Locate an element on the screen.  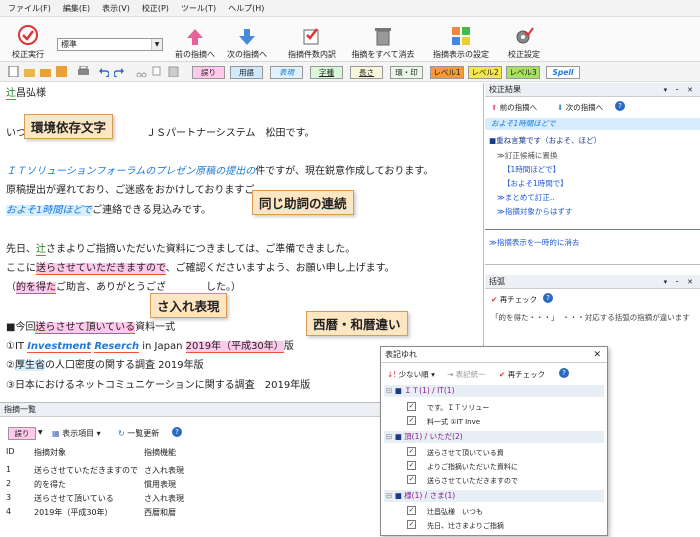
redo-icon is located at coordinates (119, 71).